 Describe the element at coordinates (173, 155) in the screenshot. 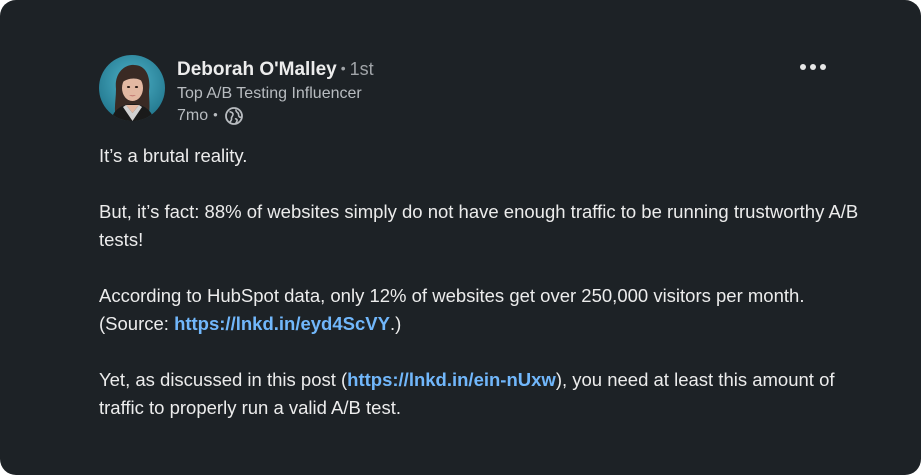

I see `post-paragraph-1: It’s a brutal reality.` at that location.